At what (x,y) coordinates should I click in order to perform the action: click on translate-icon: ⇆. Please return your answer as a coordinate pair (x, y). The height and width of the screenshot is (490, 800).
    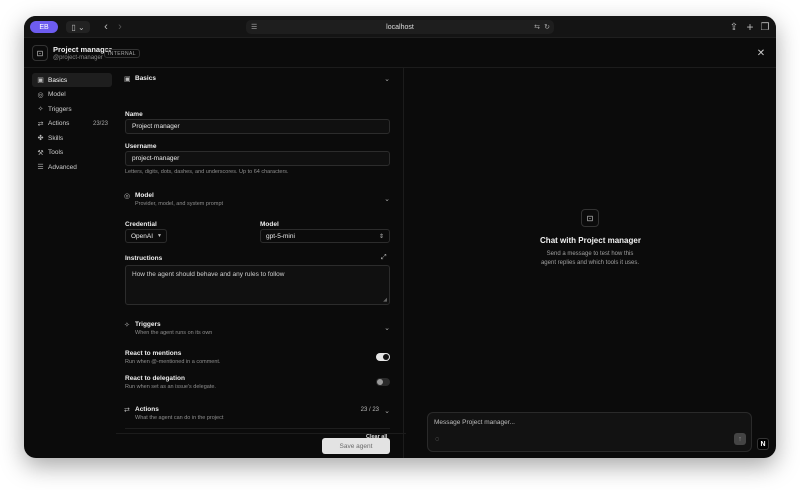
    Looking at the image, I should click on (537, 27).